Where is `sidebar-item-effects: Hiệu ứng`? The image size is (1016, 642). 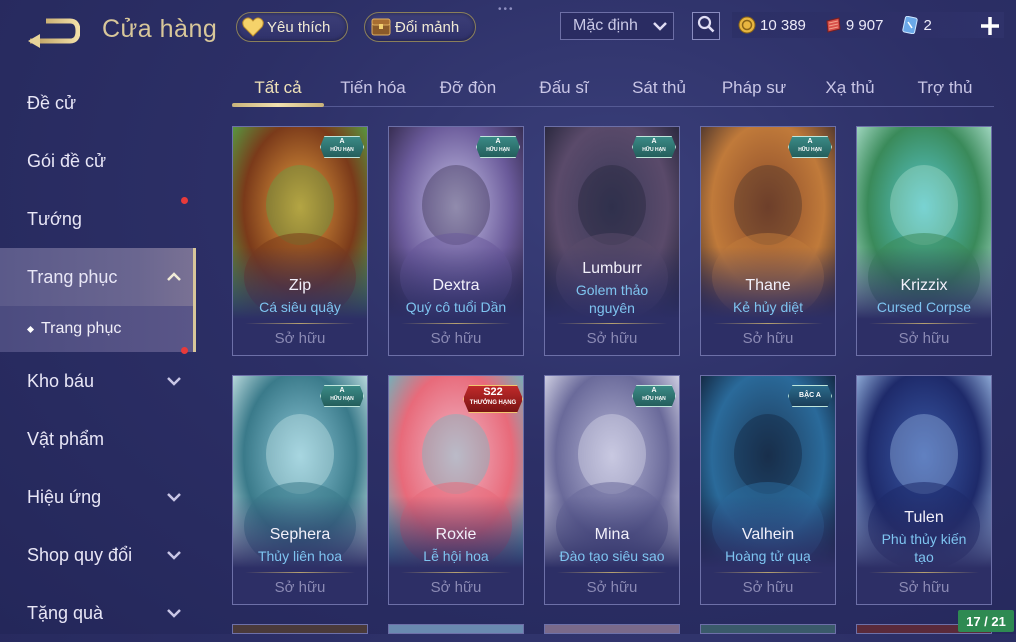 sidebar-item-effects: Hiệu ứng is located at coordinates (98, 497).